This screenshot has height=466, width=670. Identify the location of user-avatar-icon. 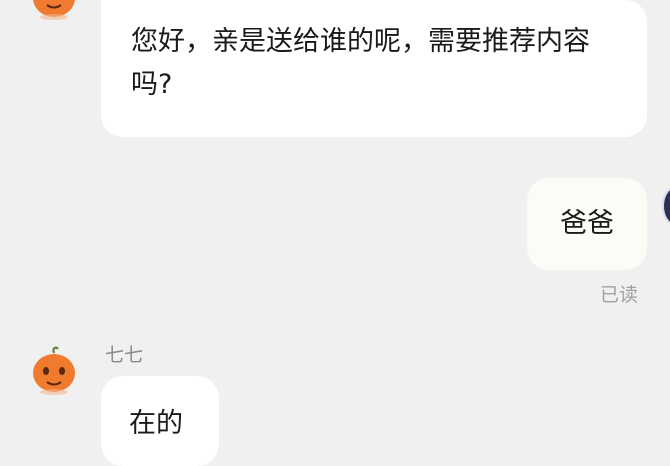
(667, 206).